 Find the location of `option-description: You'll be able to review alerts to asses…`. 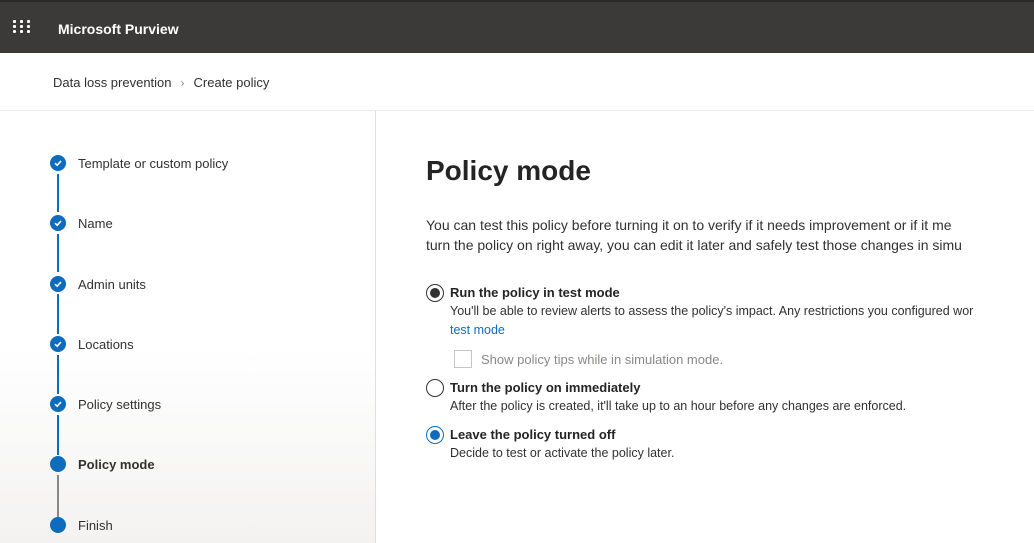

option-description: You'll be able to review alerts to asses… is located at coordinates (712, 311).